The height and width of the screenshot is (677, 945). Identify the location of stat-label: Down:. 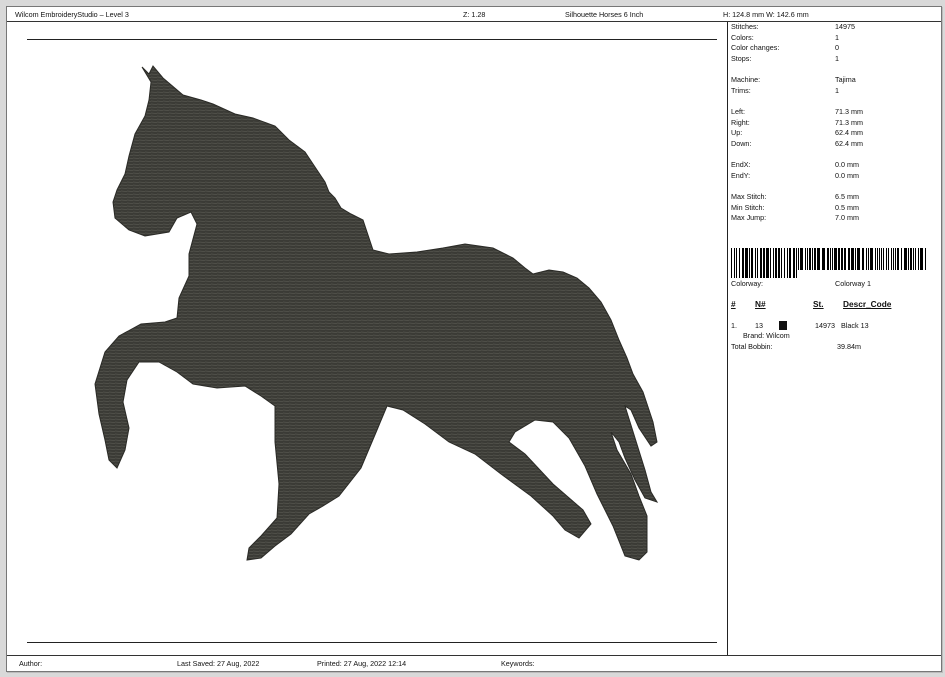
(741, 143).